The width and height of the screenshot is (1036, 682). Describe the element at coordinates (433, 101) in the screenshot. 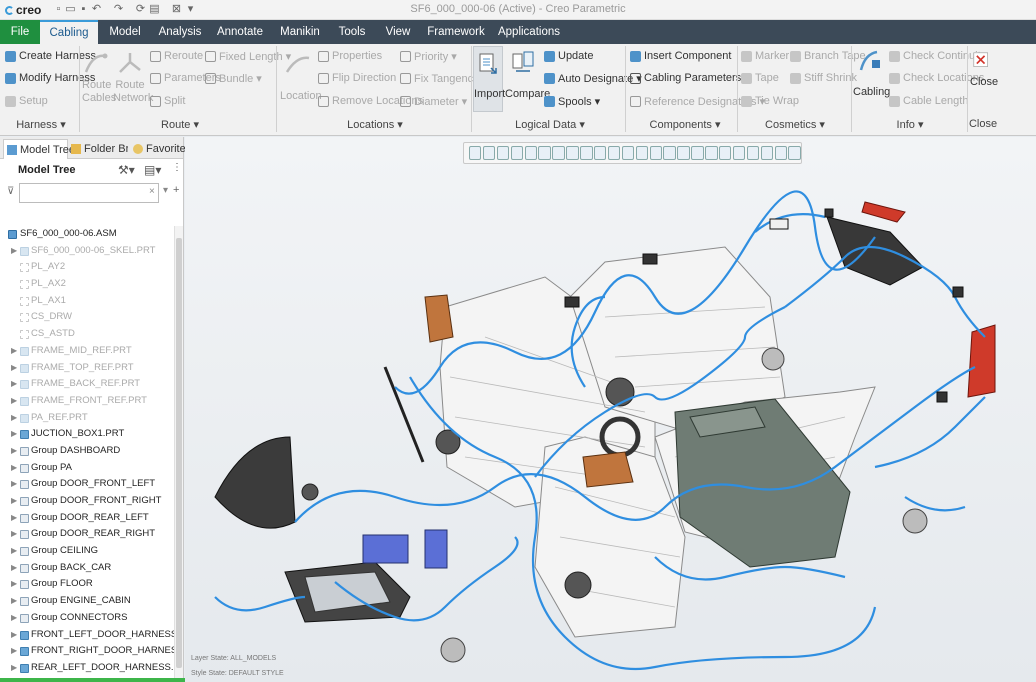

I see `diameter-button: Diameter ▾` at that location.